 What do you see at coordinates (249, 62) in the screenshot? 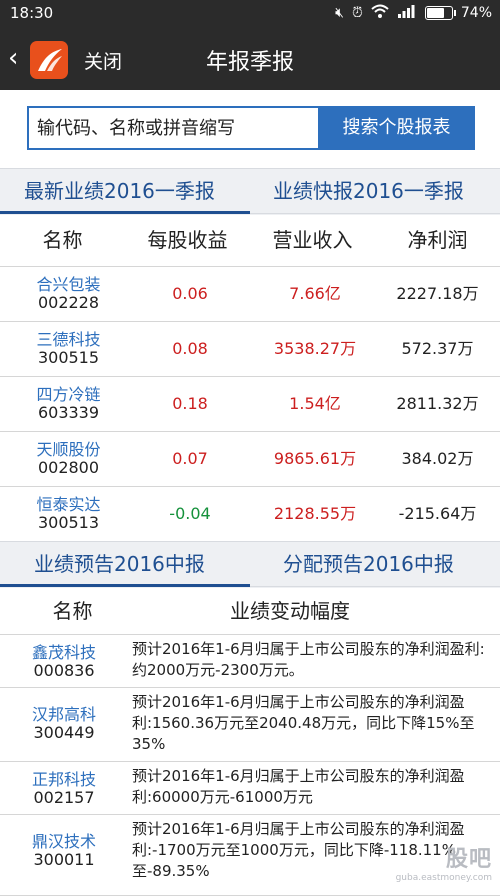
I see `page-title: 年报季报` at bounding box center [249, 62].